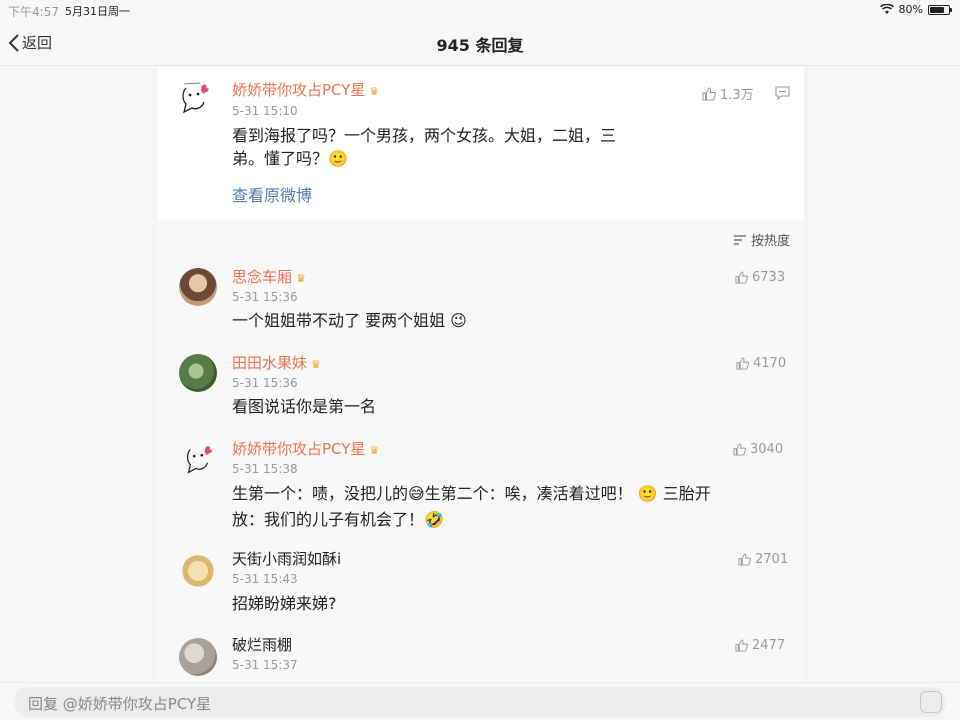 Image resolution: width=960 pixels, height=720 pixels. I want to click on username-text: 思念车厢, so click(262, 277).